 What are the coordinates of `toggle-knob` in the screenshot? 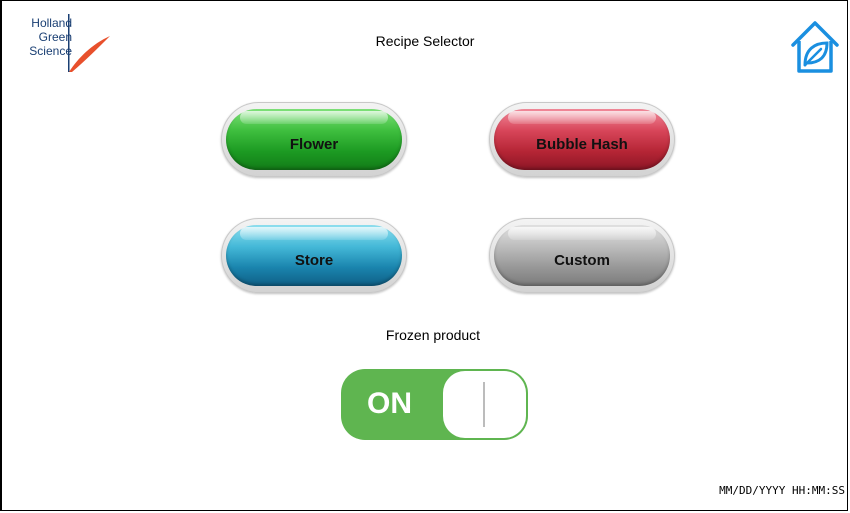 It's located at (484, 404).